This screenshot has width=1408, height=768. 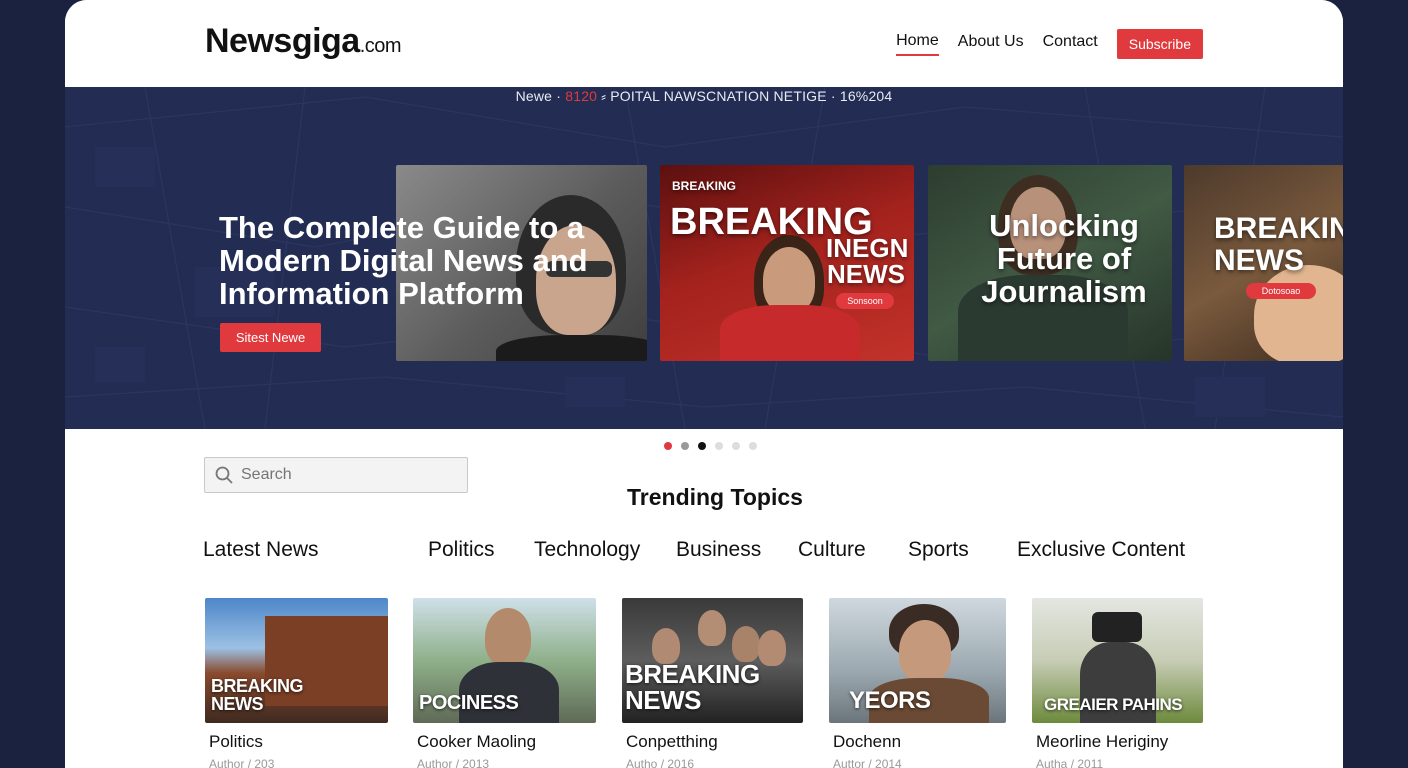 I want to click on search-input, so click(x=351, y=475).